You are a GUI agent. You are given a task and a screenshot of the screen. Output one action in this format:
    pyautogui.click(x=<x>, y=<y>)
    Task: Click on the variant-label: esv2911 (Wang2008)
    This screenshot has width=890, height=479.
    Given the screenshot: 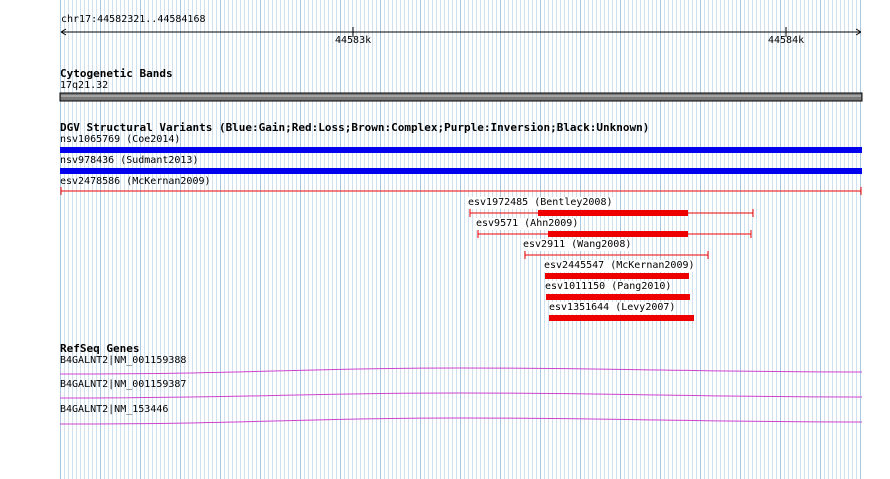 What is the action you would take?
    pyautogui.click(x=577, y=245)
    